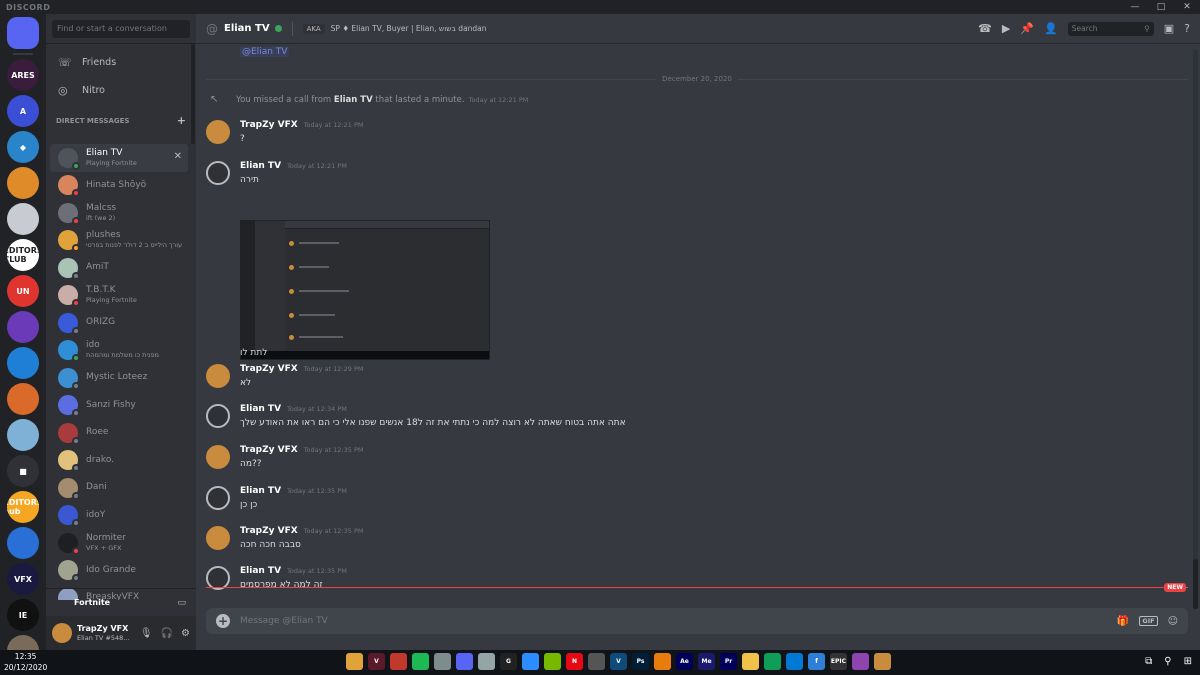 The height and width of the screenshot is (675, 1200). What do you see at coordinates (119, 296) in the screenshot?
I see `dm-item: T.B.T.K Playing Fortnite` at bounding box center [119, 296].